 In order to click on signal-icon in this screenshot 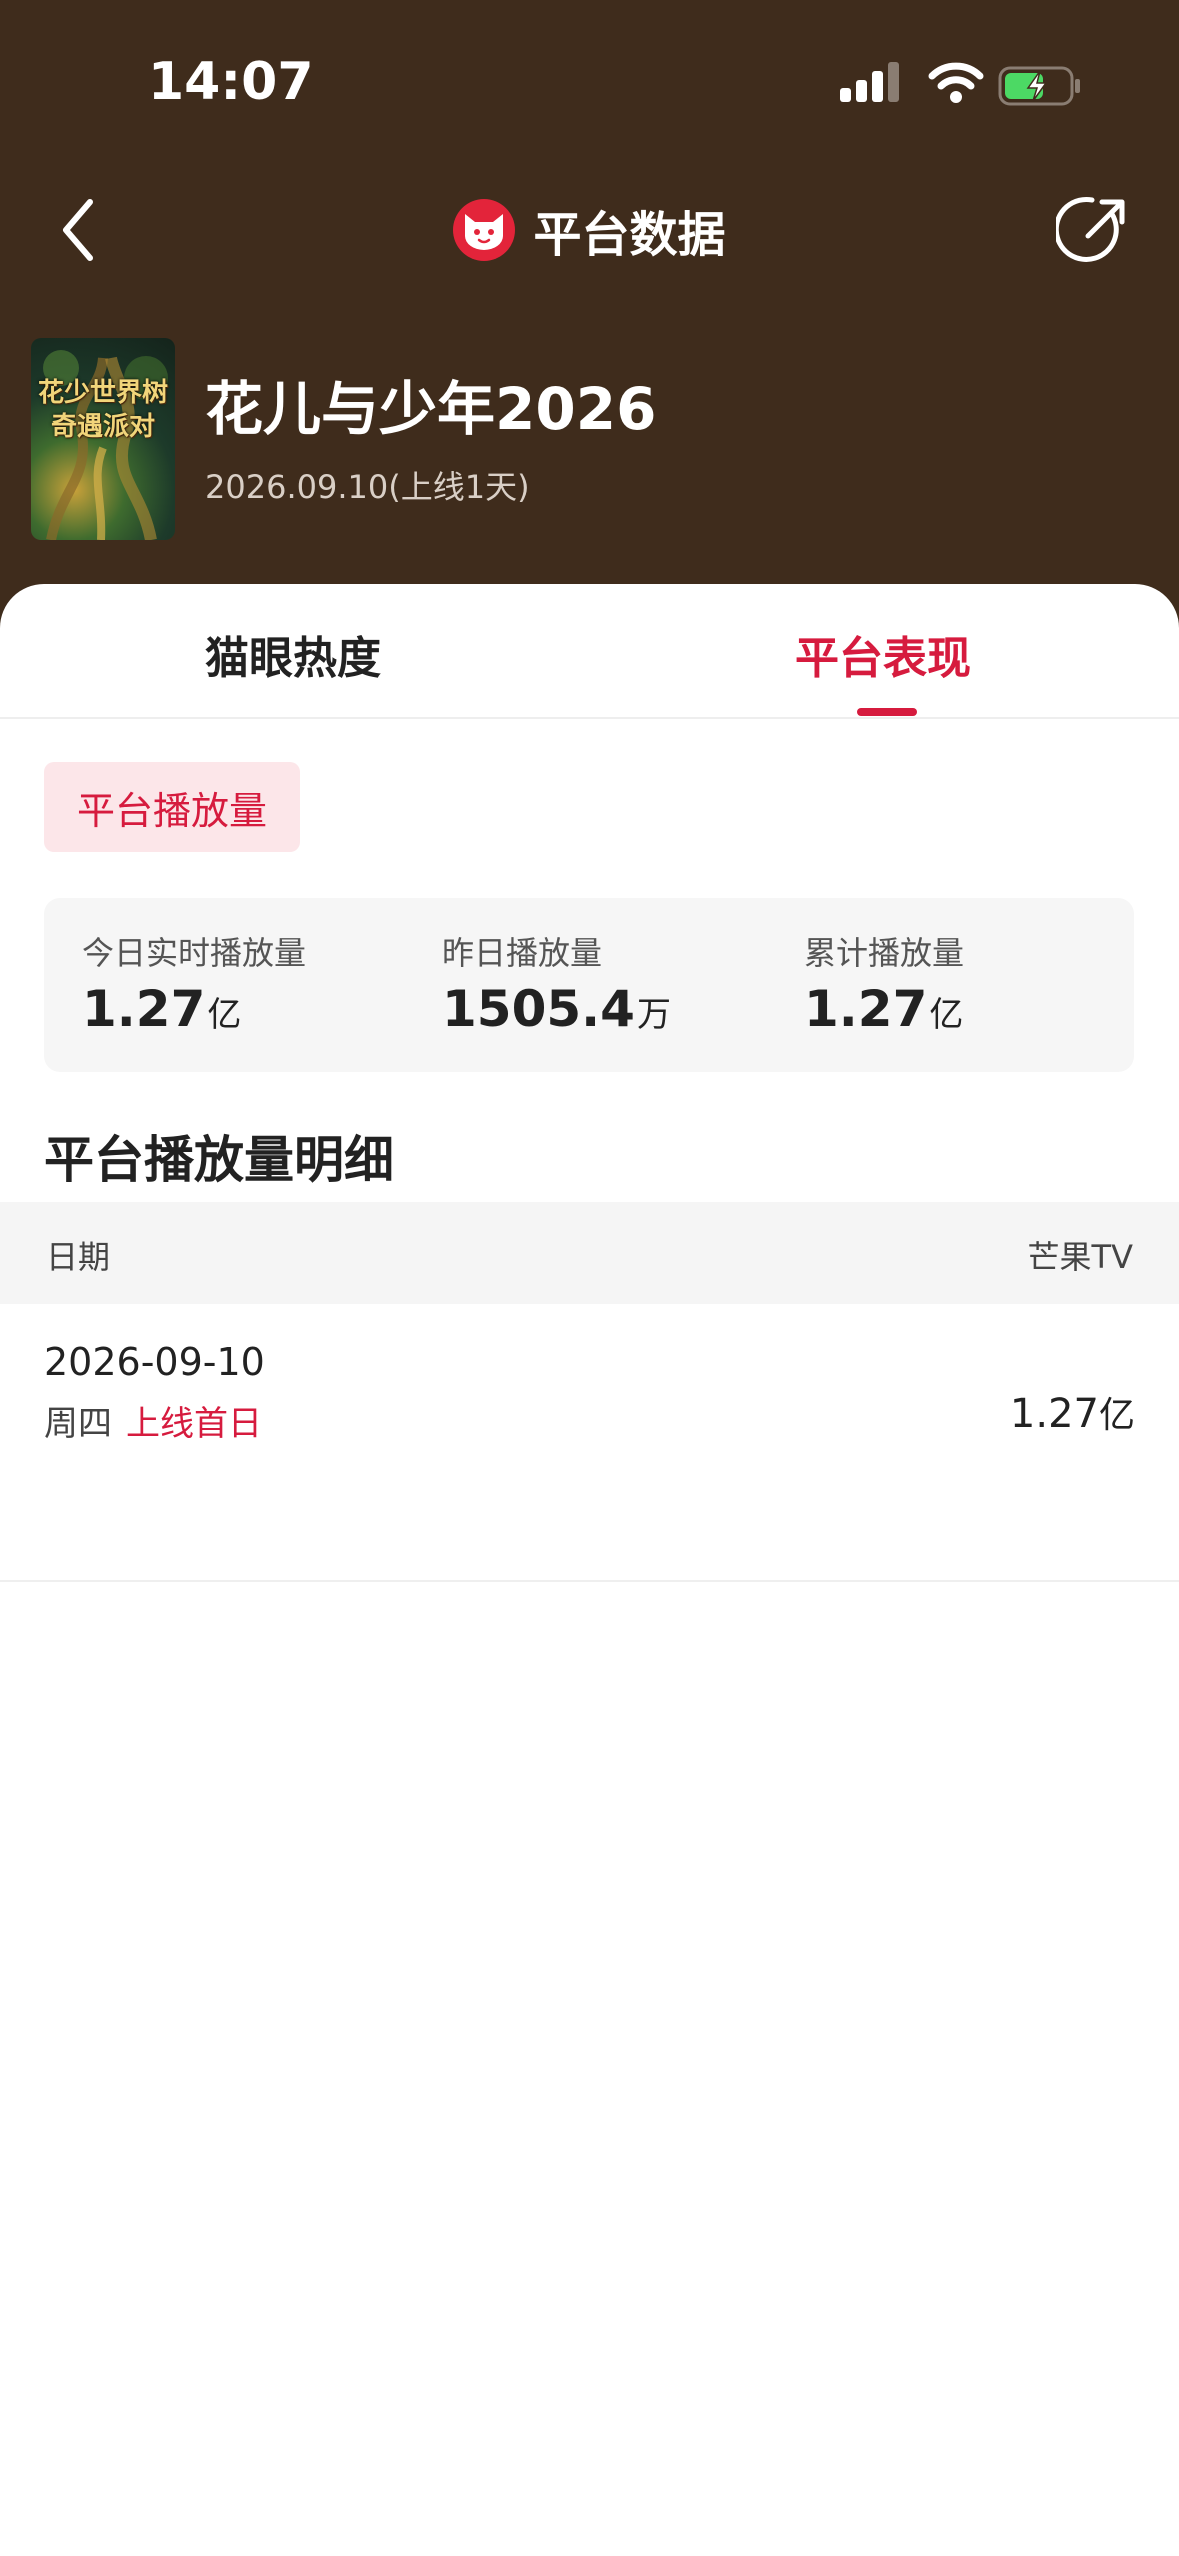, I will do `click(869, 82)`.